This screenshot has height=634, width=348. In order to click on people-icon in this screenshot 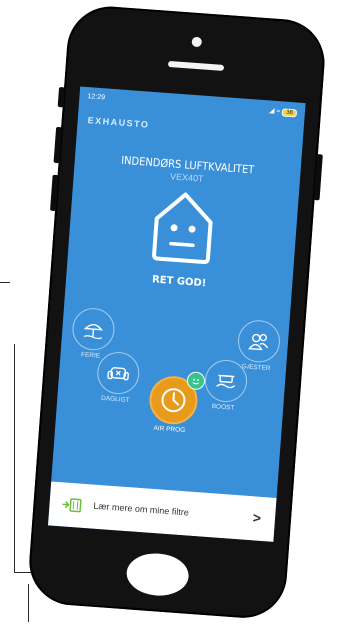, I will do `click(258, 342)`.